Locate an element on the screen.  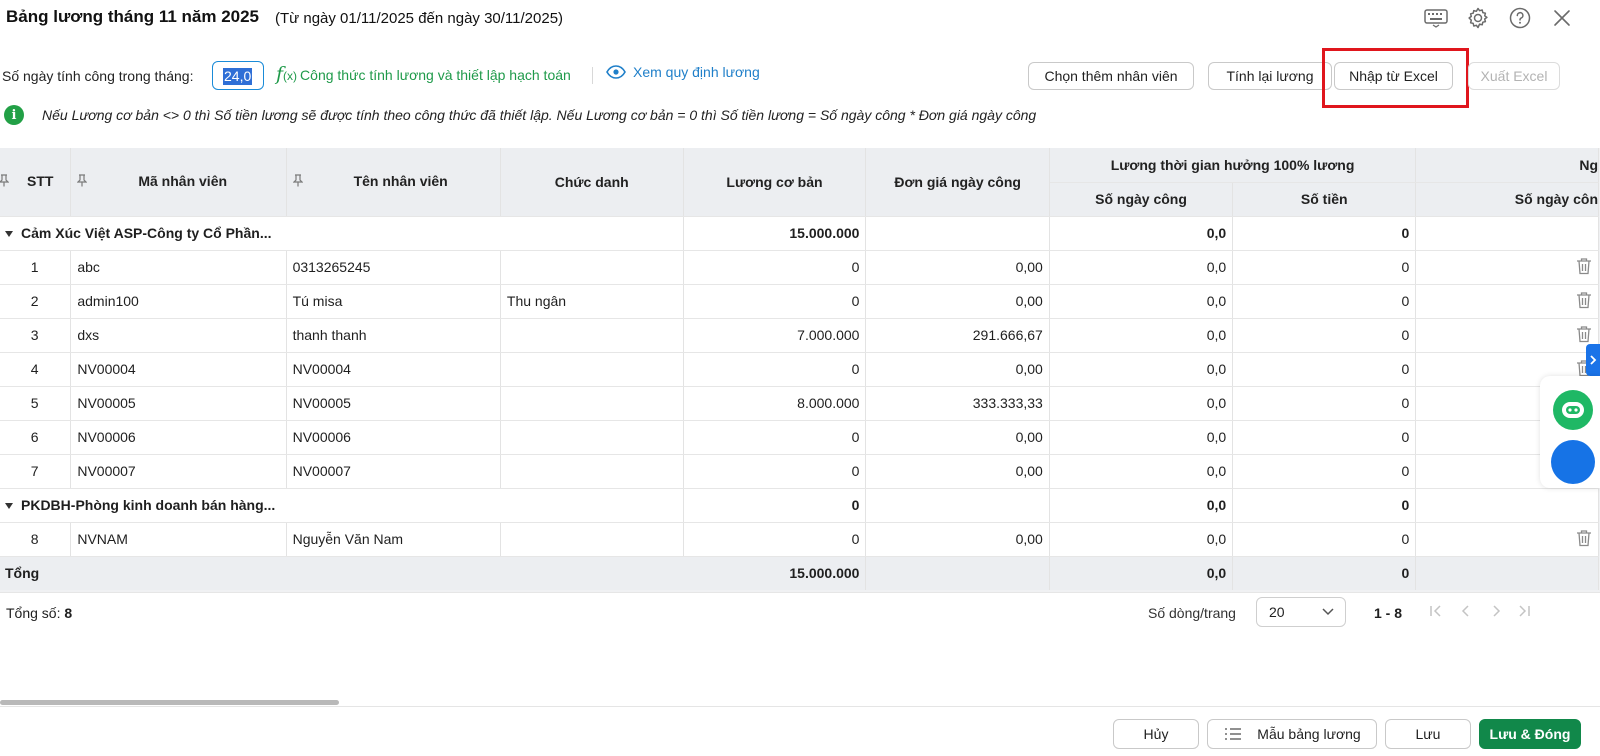
header-daily-rate: Đơn giá ngày công is located at coordinates (957, 182).